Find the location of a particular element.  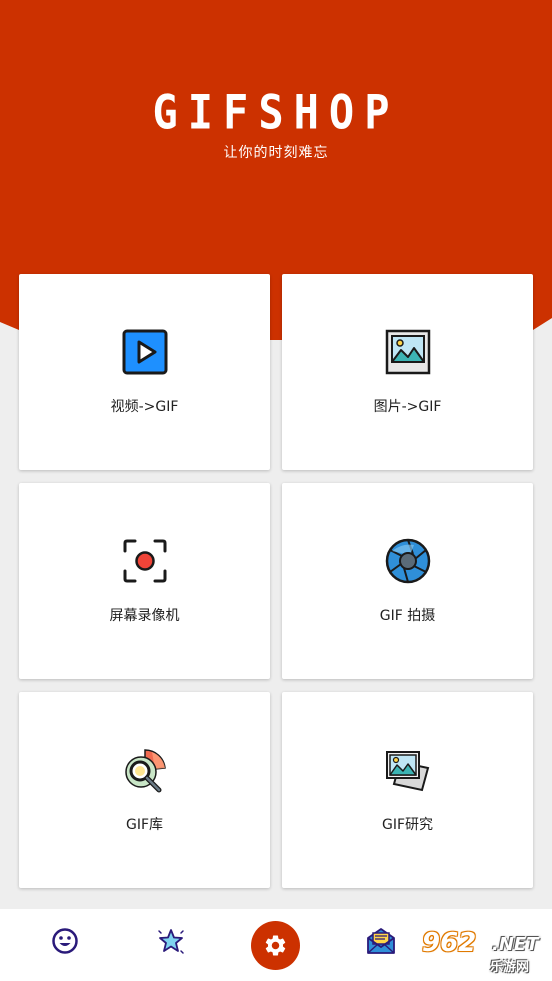

camera-aperture-icon is located at coordinates (408, 561).